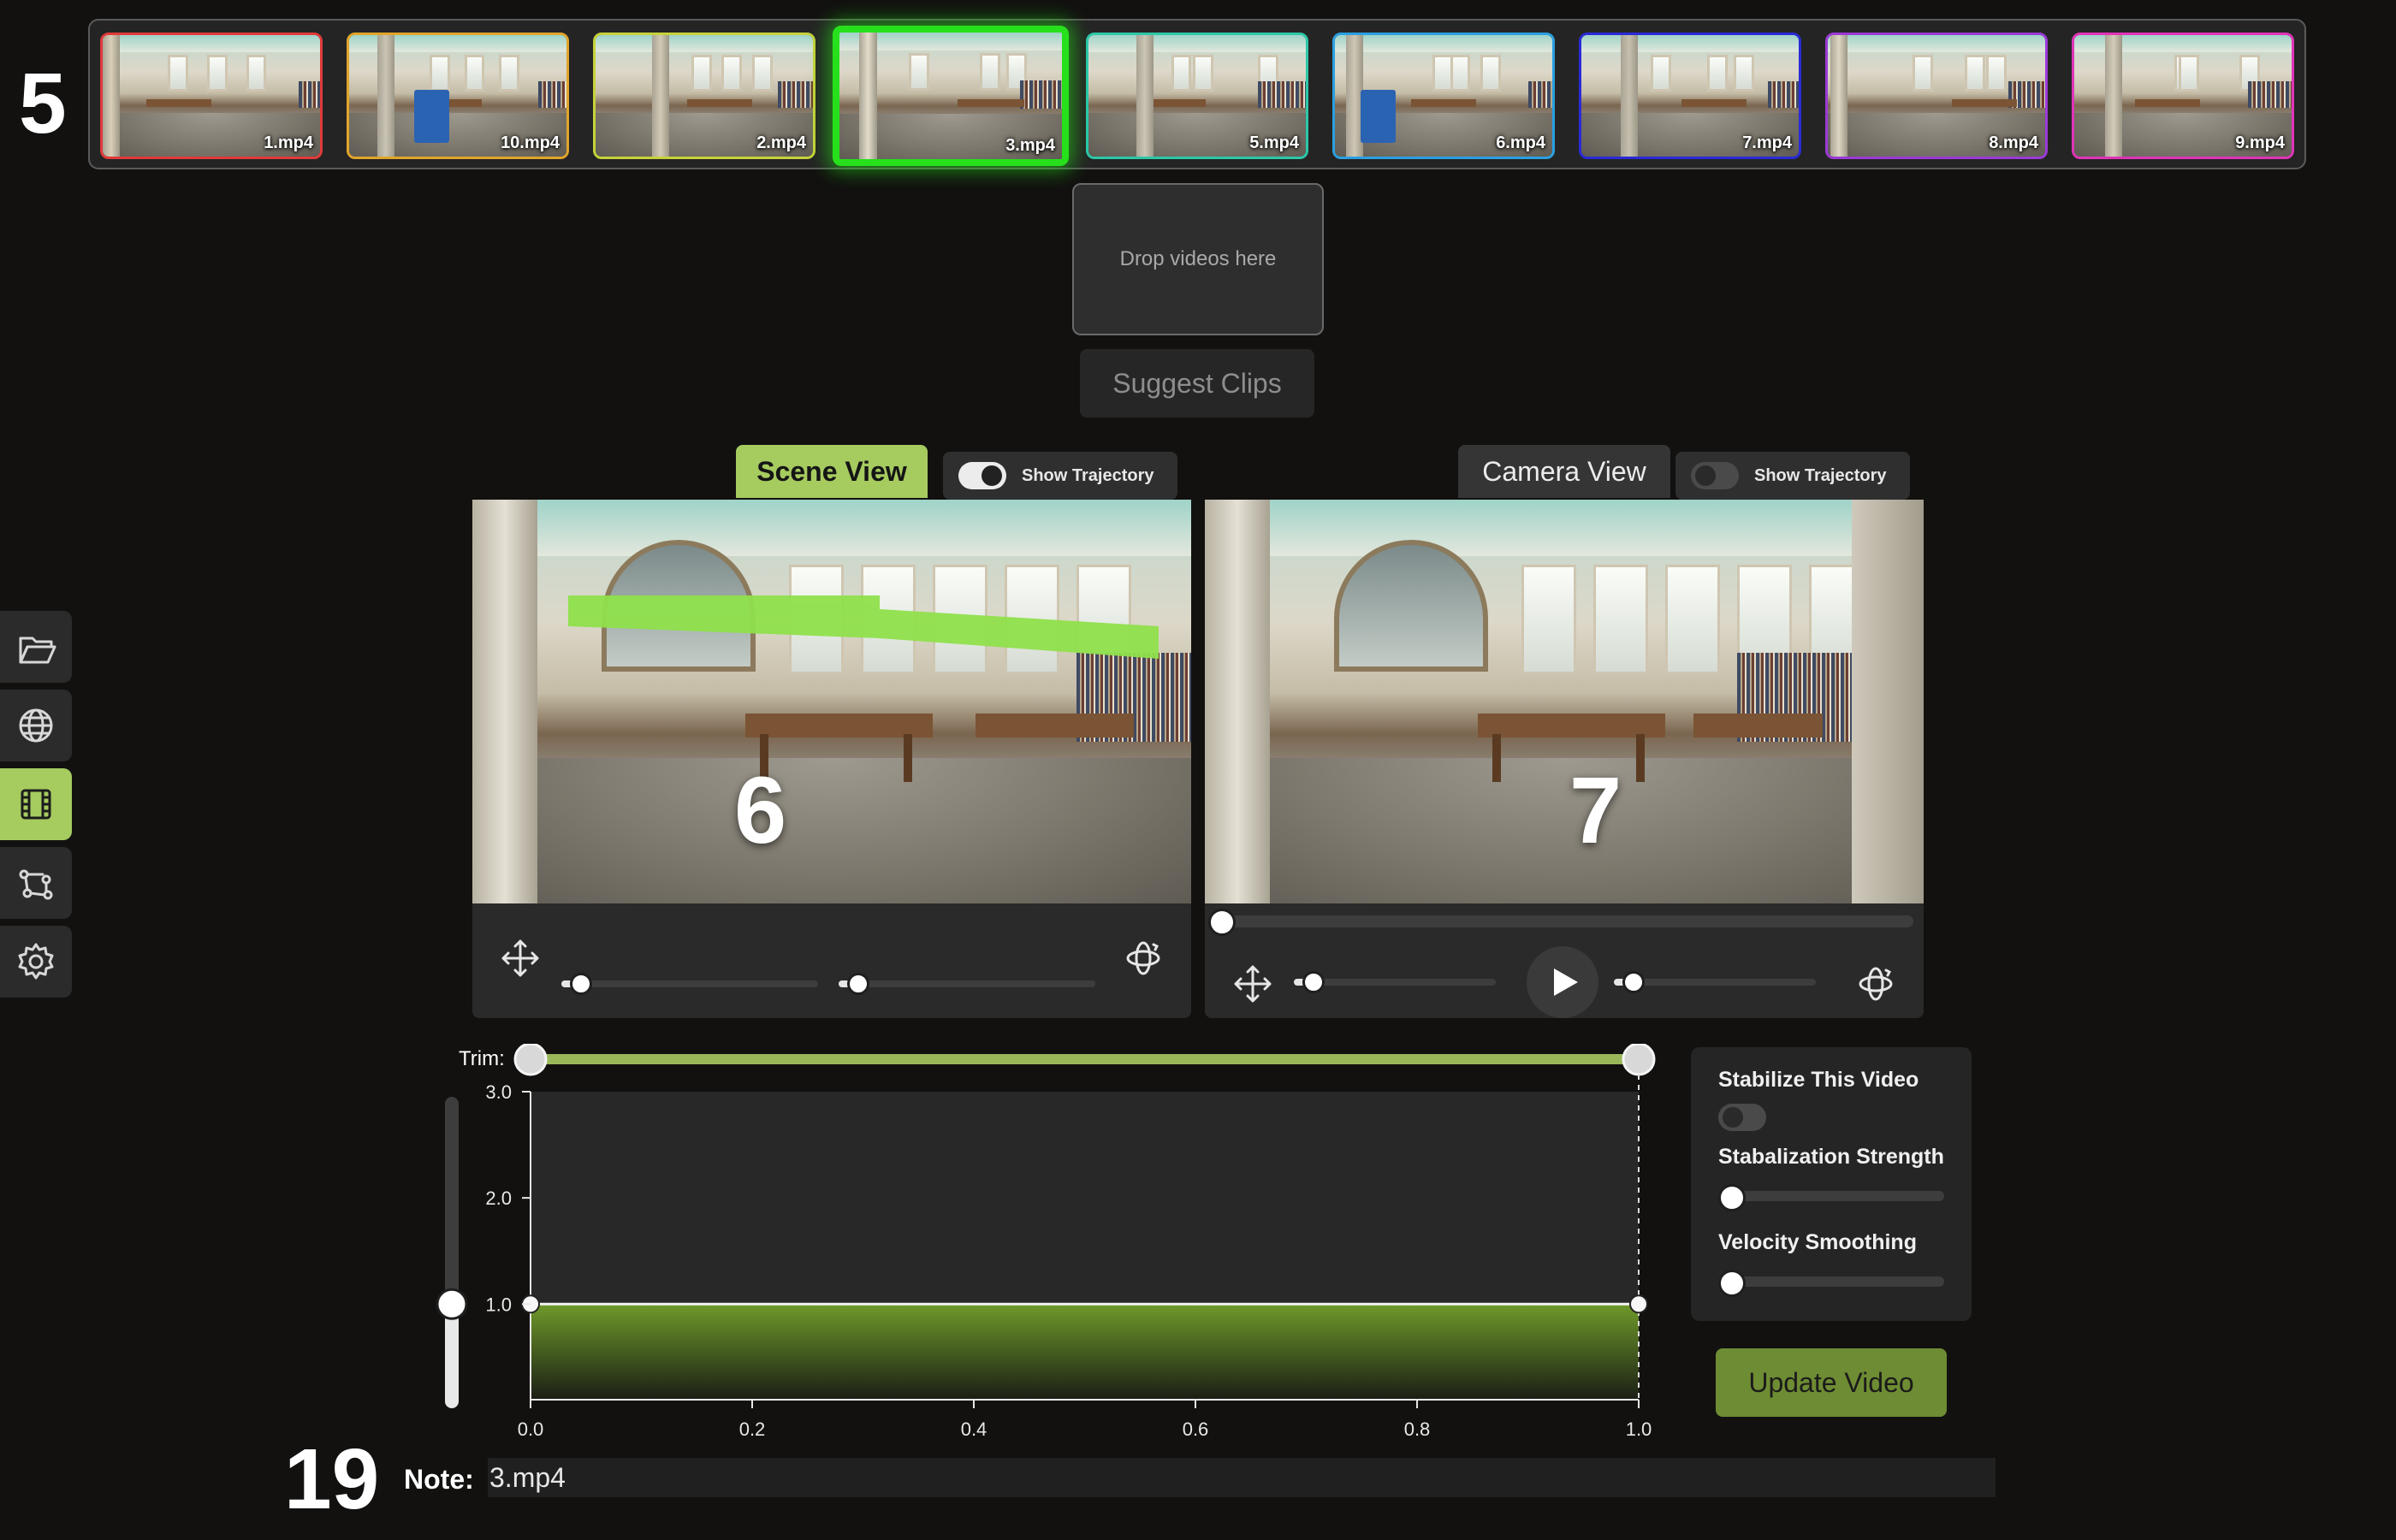 The image size is (2396, 1540). What do you see at coordinates (1831, 1382) in the screenshot?
I see `update-video-button: Update Video` at bounding box center [1831, 1382].